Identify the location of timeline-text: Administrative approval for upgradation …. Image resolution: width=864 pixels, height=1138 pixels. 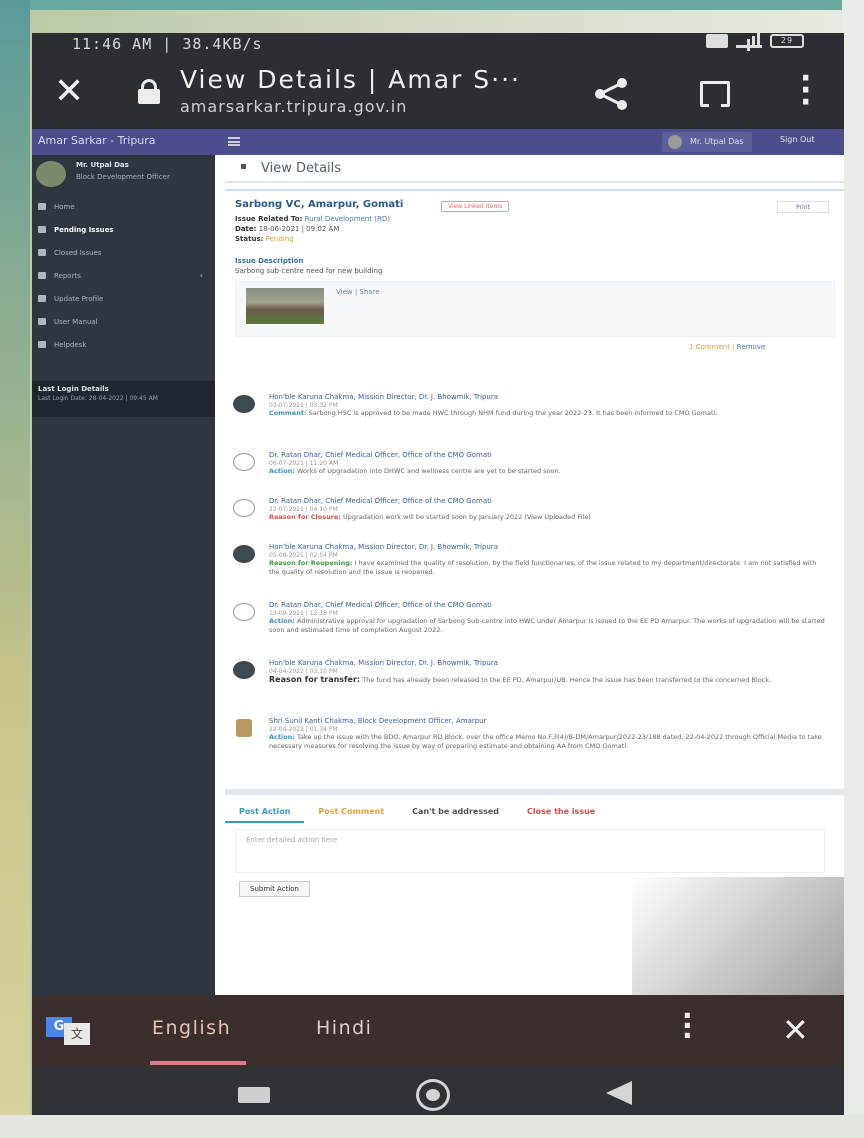
(547, 625).